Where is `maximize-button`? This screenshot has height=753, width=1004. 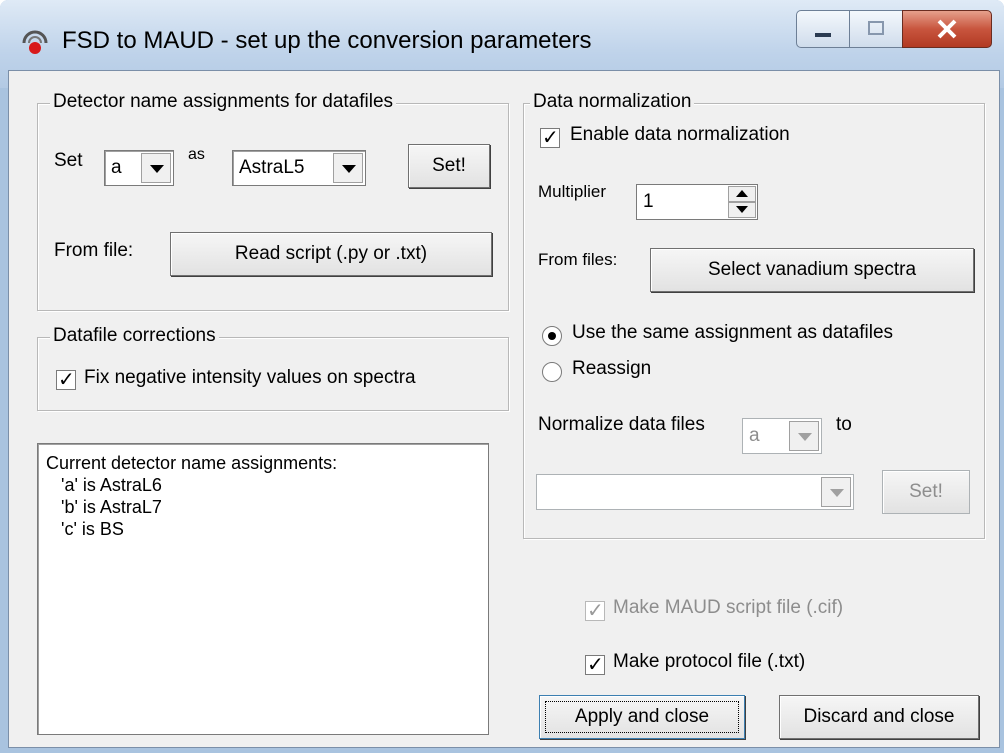
maximize-button is located at coordinates (876, 29).